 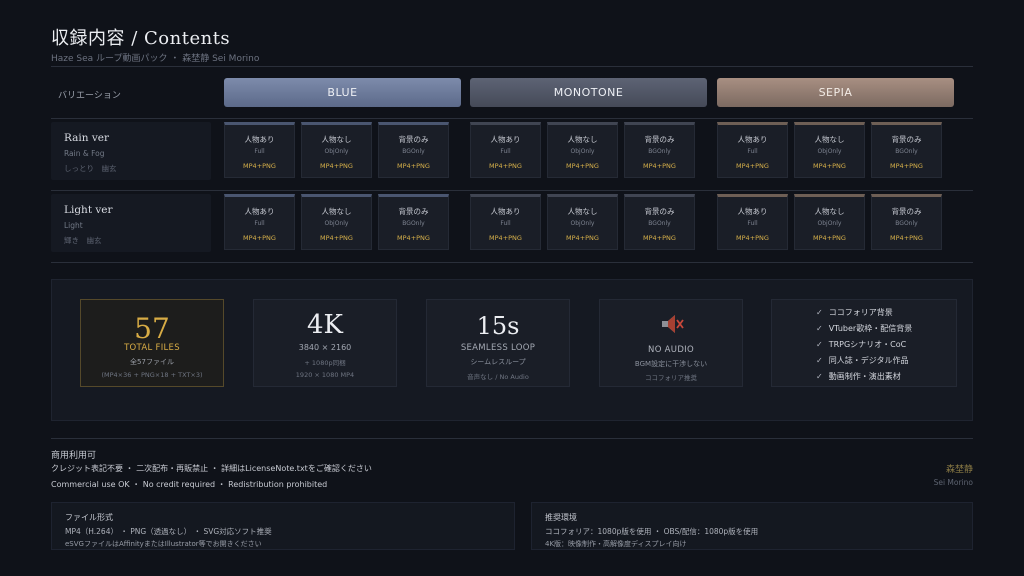 I want to click on files-count: 57, so click(x=152, y=328).